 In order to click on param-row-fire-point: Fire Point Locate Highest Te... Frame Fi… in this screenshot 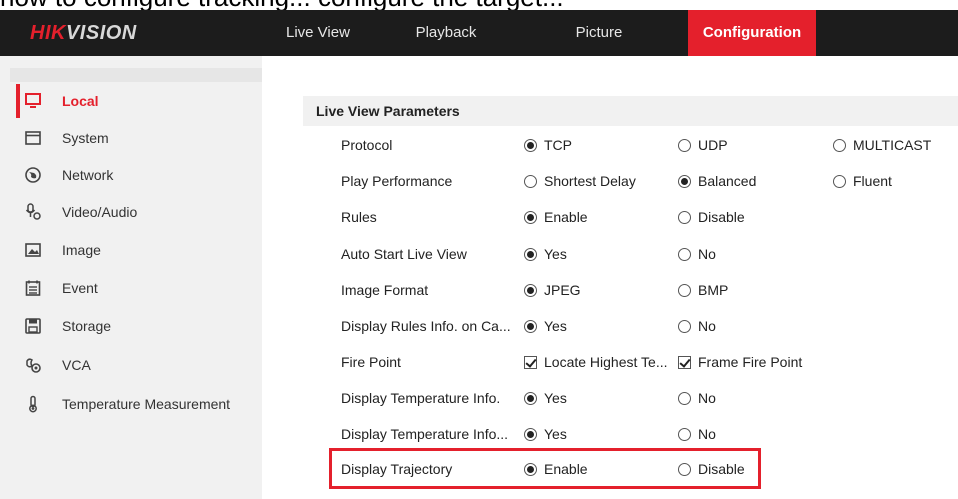, I will do `click(630, 362)`.